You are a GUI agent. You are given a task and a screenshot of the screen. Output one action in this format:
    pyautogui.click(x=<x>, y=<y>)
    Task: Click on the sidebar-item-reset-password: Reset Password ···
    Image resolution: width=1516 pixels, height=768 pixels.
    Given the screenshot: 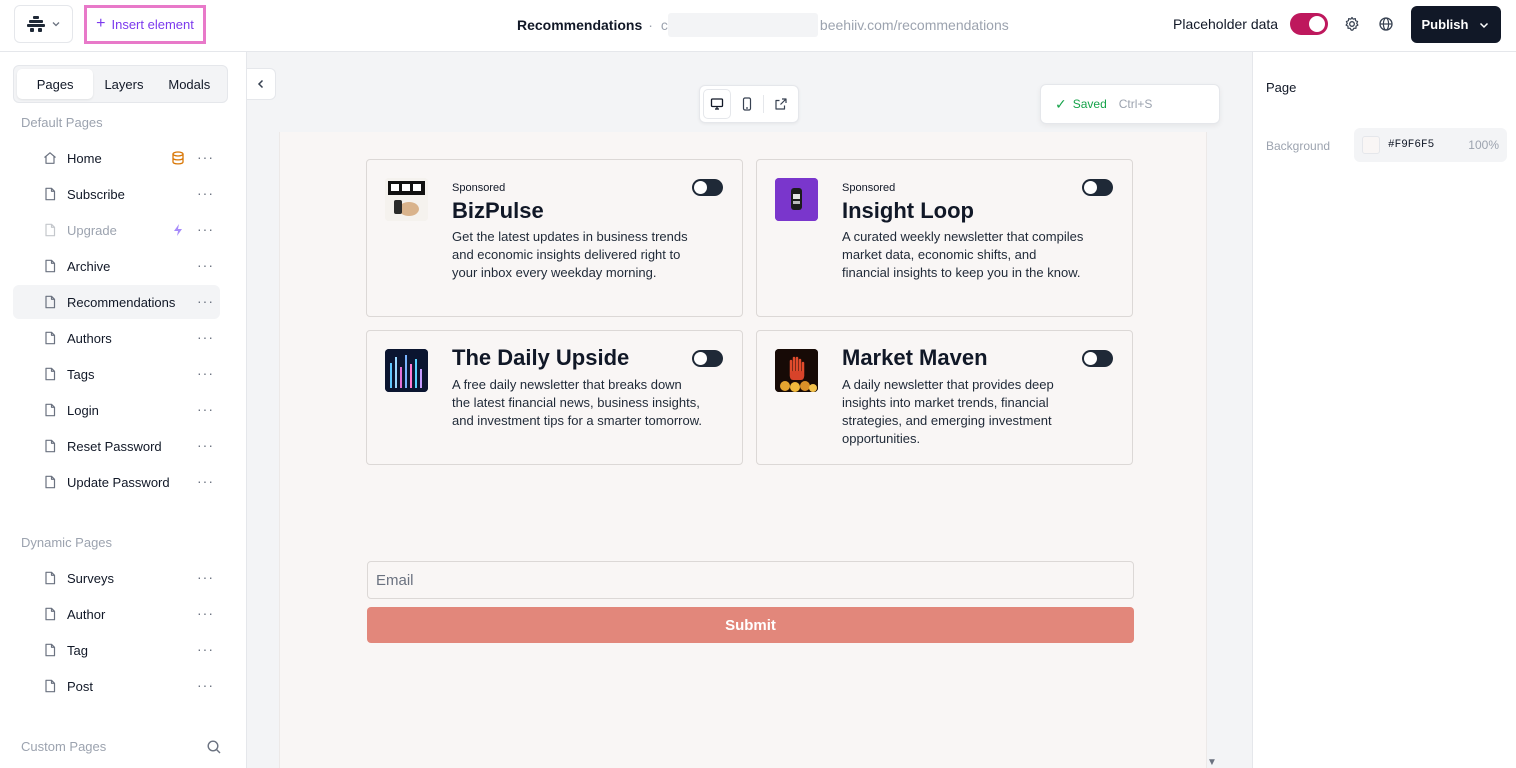 What is the action you would take?
    pyautogui.click(x=116, y=446)
    